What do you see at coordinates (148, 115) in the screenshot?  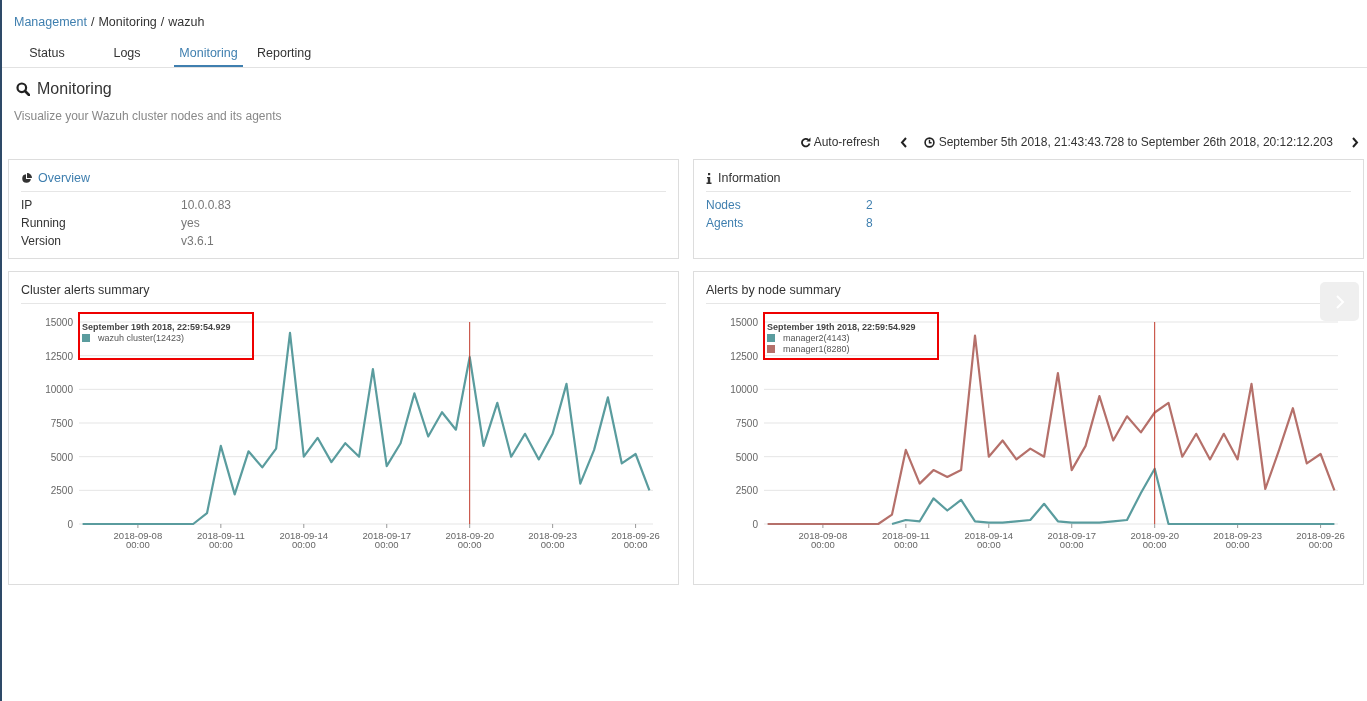 I see `page-subtitle: Visualize your Wazuh cluster nodes and its agents` at bounding box center [148, 115].